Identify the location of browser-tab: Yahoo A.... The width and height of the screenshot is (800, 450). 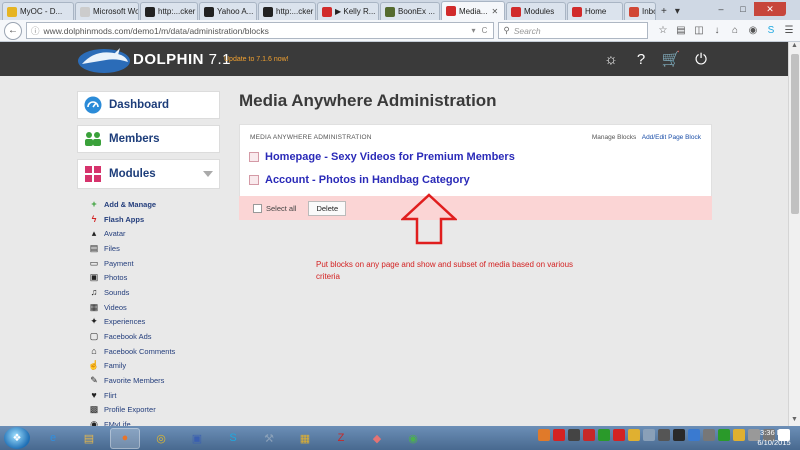
(228, 11).